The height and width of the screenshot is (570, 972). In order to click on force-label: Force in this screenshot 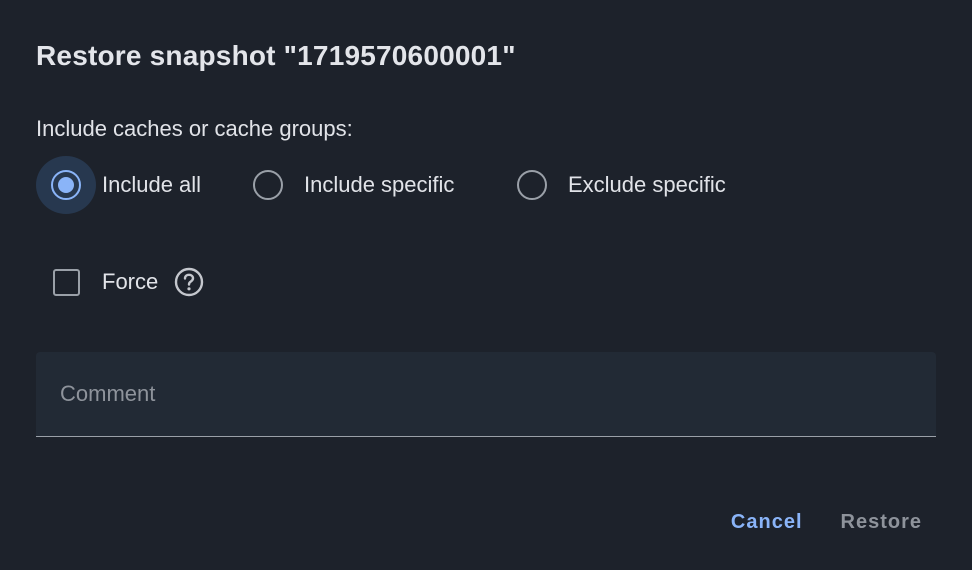, I will do `click(130, 281)`.